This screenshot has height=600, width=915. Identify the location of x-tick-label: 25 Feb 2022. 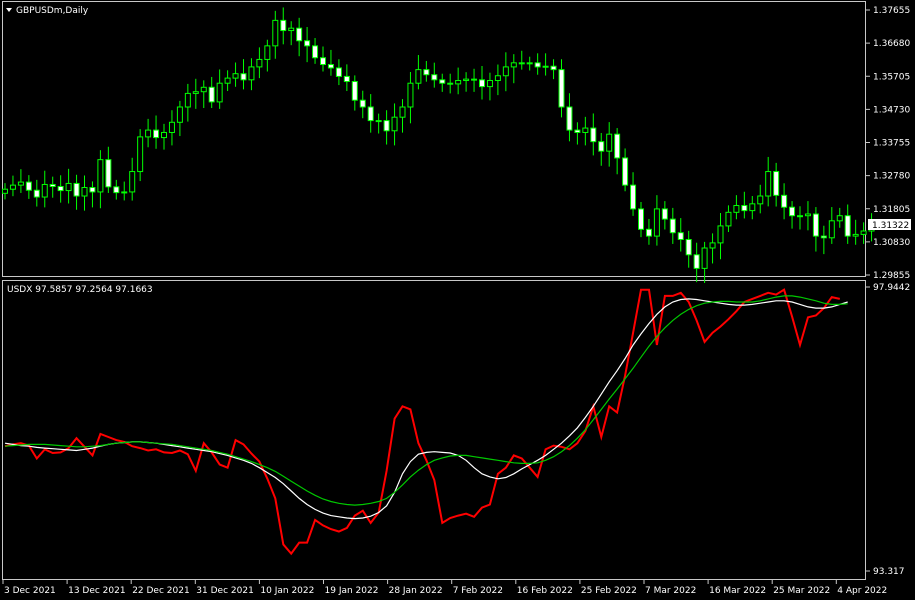
(609, 591).